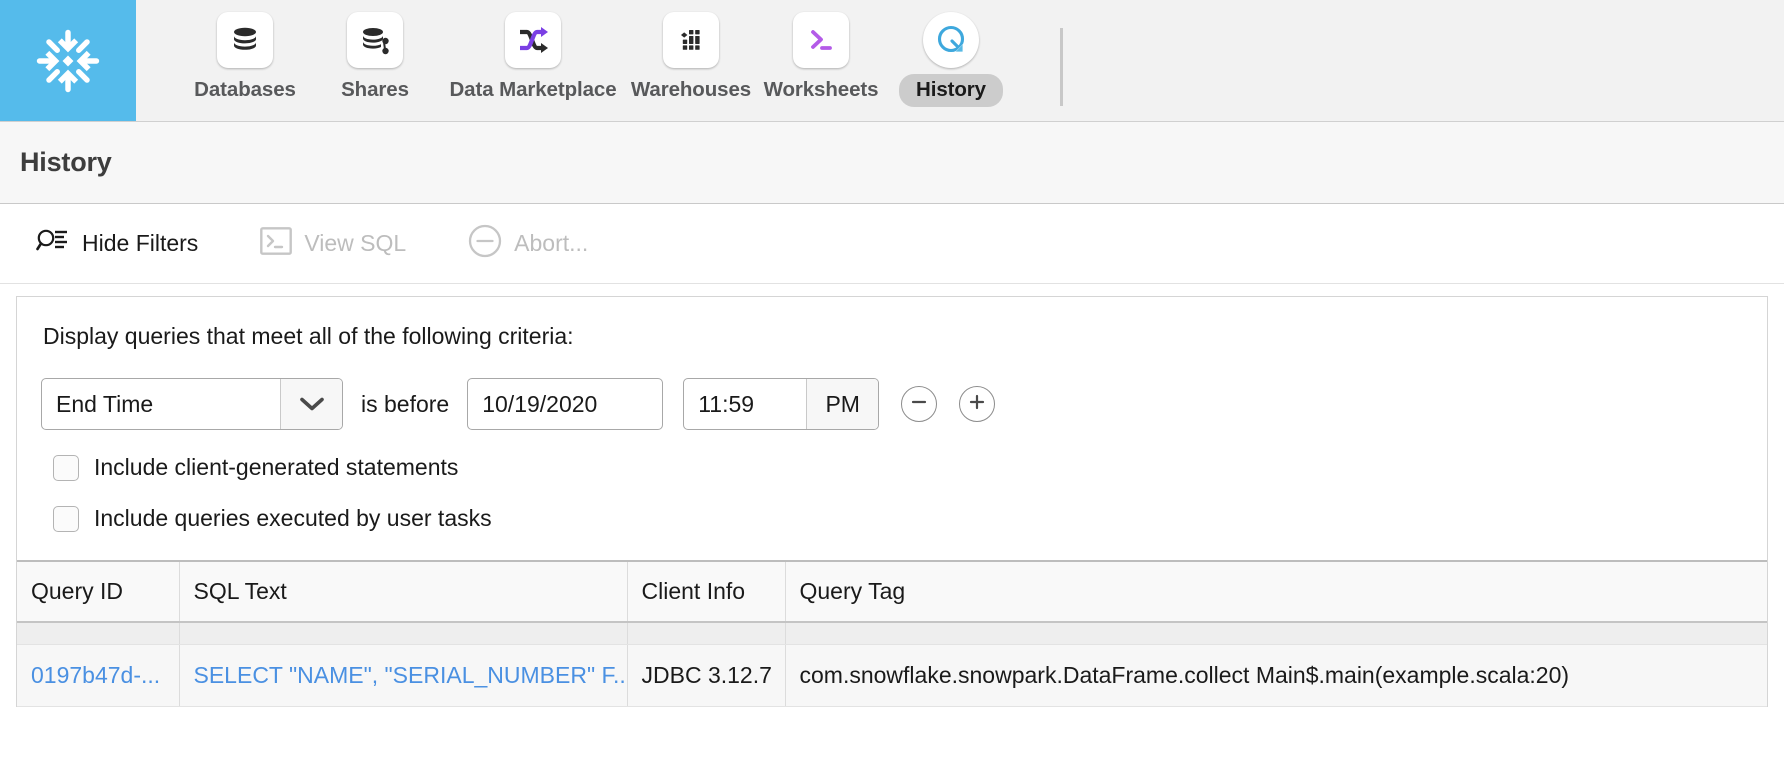 The height and width of the screenshot is (778, 1784). What do you see at coordinates (691, 89) in the screenshot?
I see `nav-item-label: Warehouses` at bounding box center [691, 89].